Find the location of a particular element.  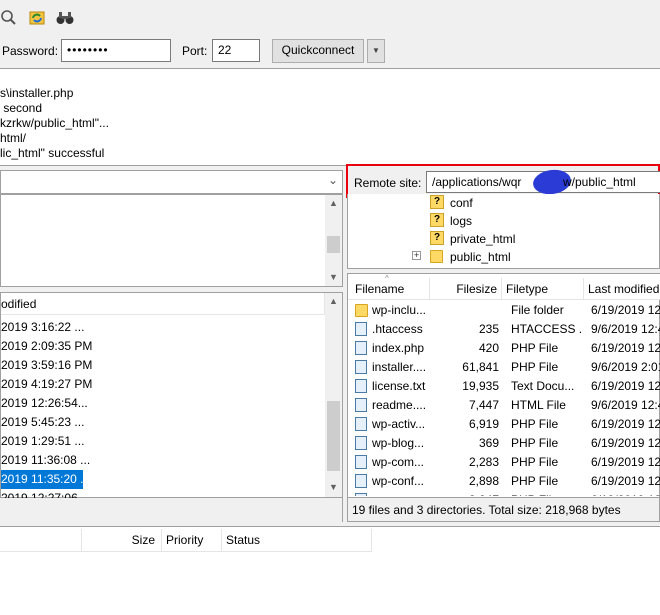

local-directory-tree: ▲ ▼ is located at coordinates (171, 240).